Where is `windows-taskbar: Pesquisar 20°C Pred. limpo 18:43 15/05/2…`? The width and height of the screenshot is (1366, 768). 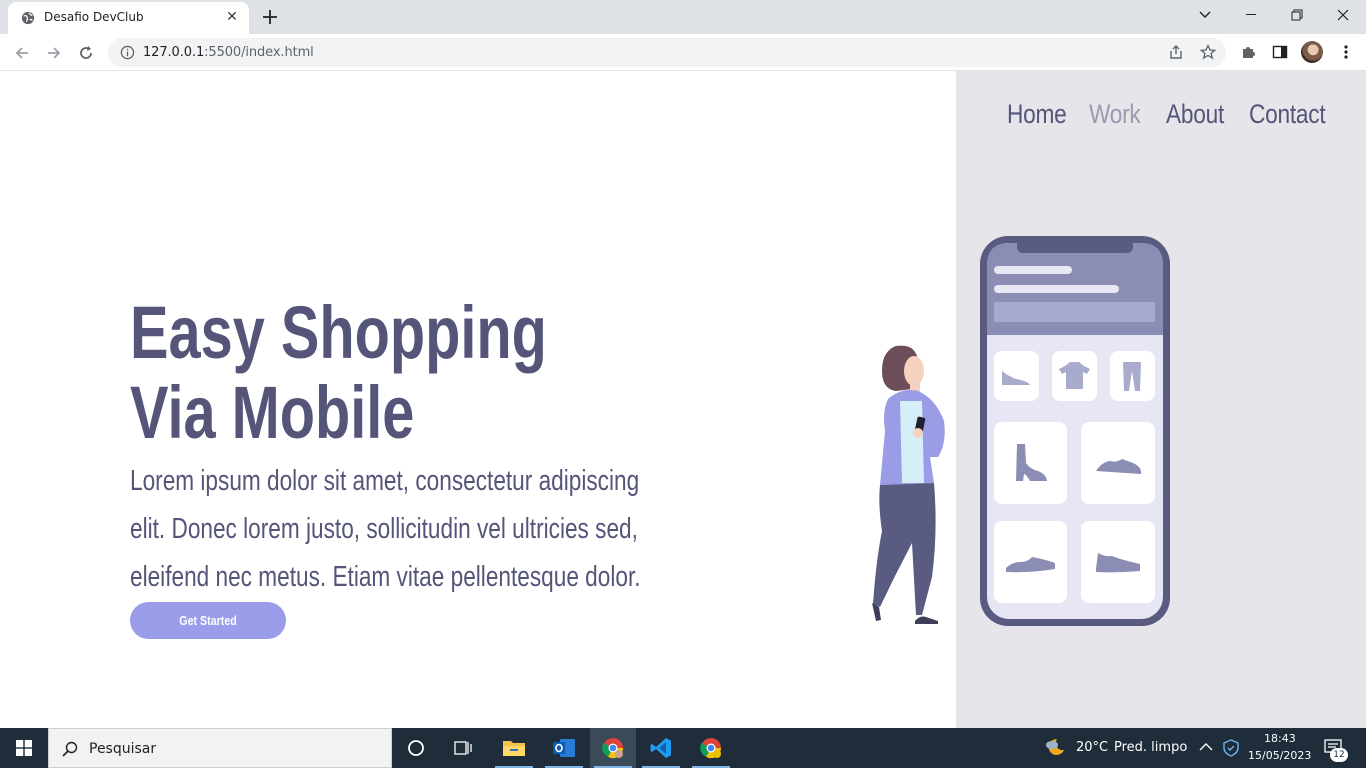 windows-taskbar: Pesquisar 20°C Pred. limpo 18:43 15/05/2… is located at coordinates (683, 748).